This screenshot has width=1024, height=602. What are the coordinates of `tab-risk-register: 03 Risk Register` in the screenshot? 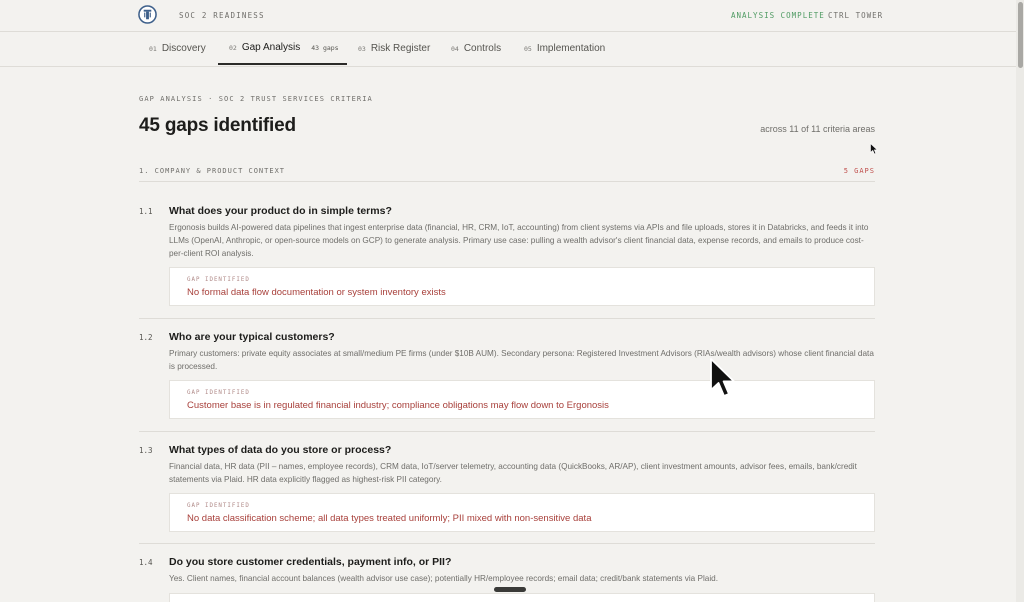 It's located at (394, 48).